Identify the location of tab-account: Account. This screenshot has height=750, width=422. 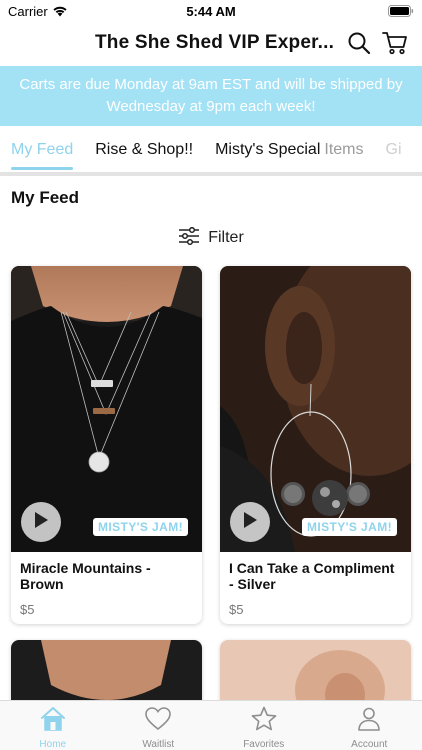
(369, 725).